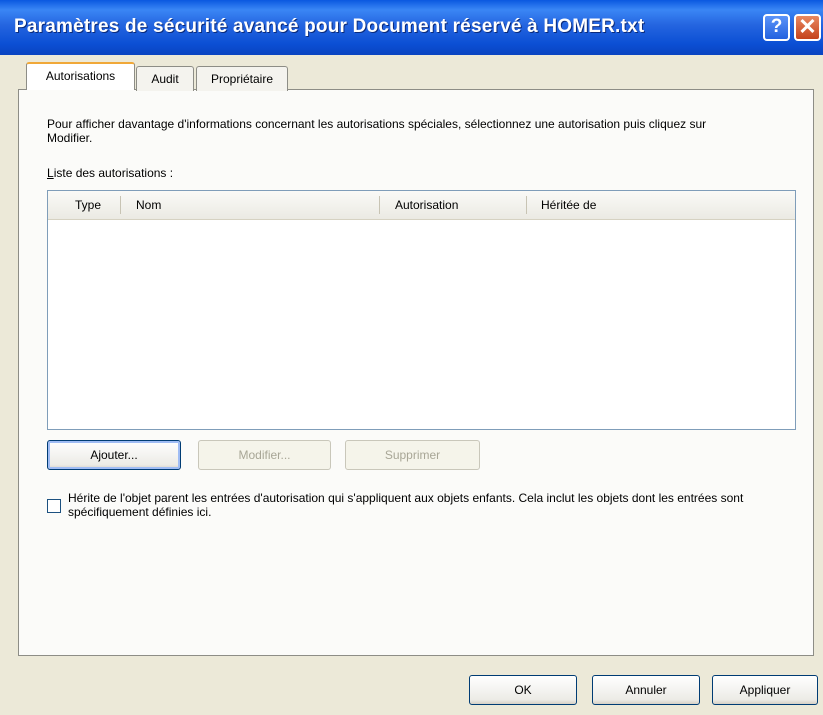 This screenshot has width=823, height=715. Describe the element at coordinates (80, 76) in the screenshot. I see `tab-autorisations: Autorisations` at that location.